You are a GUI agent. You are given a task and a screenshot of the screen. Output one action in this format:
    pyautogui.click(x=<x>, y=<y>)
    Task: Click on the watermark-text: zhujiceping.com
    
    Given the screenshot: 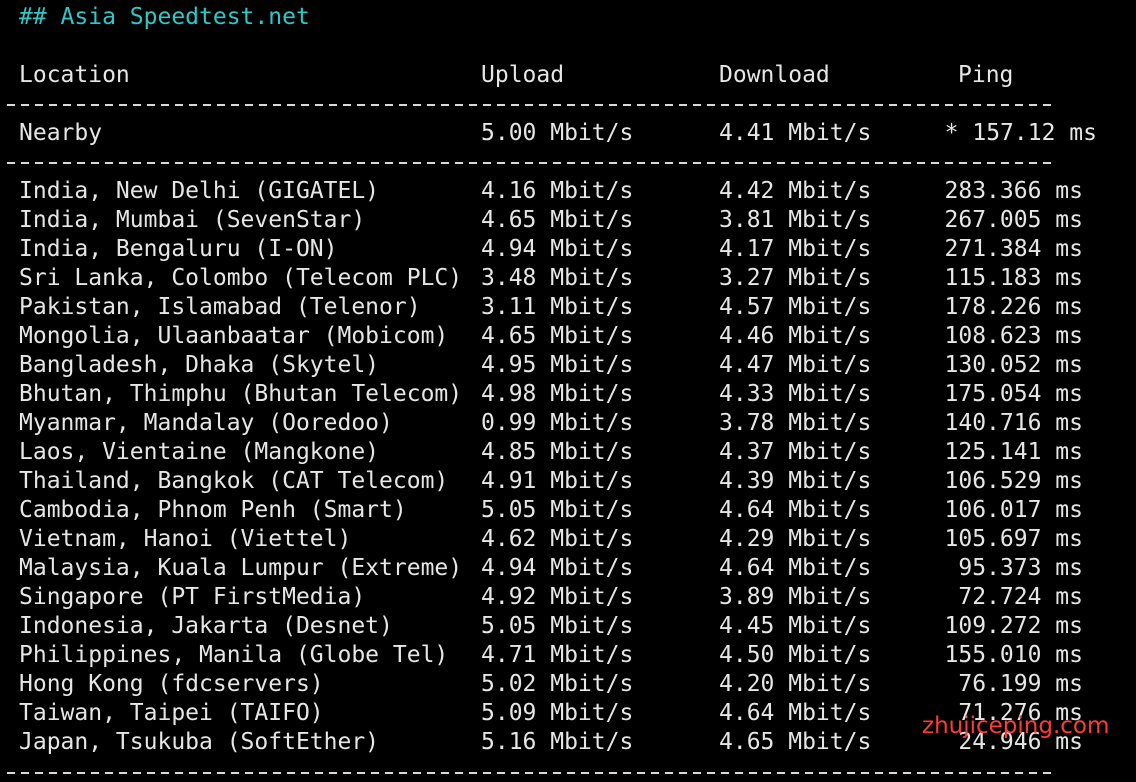 What is the action you would take?
    pyautogui.click(x=1016, y=726)
    